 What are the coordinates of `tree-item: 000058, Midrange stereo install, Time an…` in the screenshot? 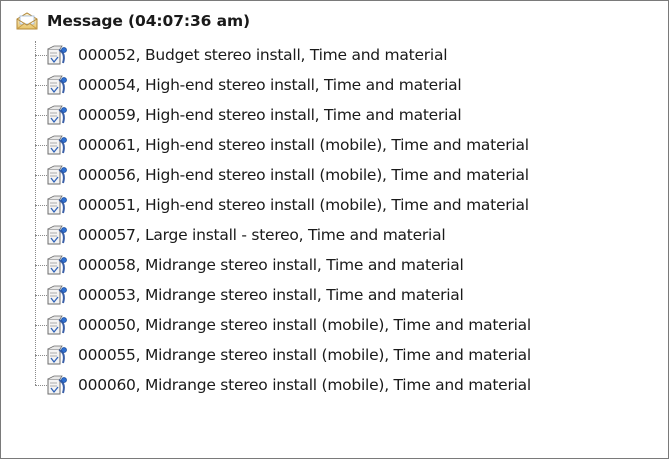 It's located at (334, 266).